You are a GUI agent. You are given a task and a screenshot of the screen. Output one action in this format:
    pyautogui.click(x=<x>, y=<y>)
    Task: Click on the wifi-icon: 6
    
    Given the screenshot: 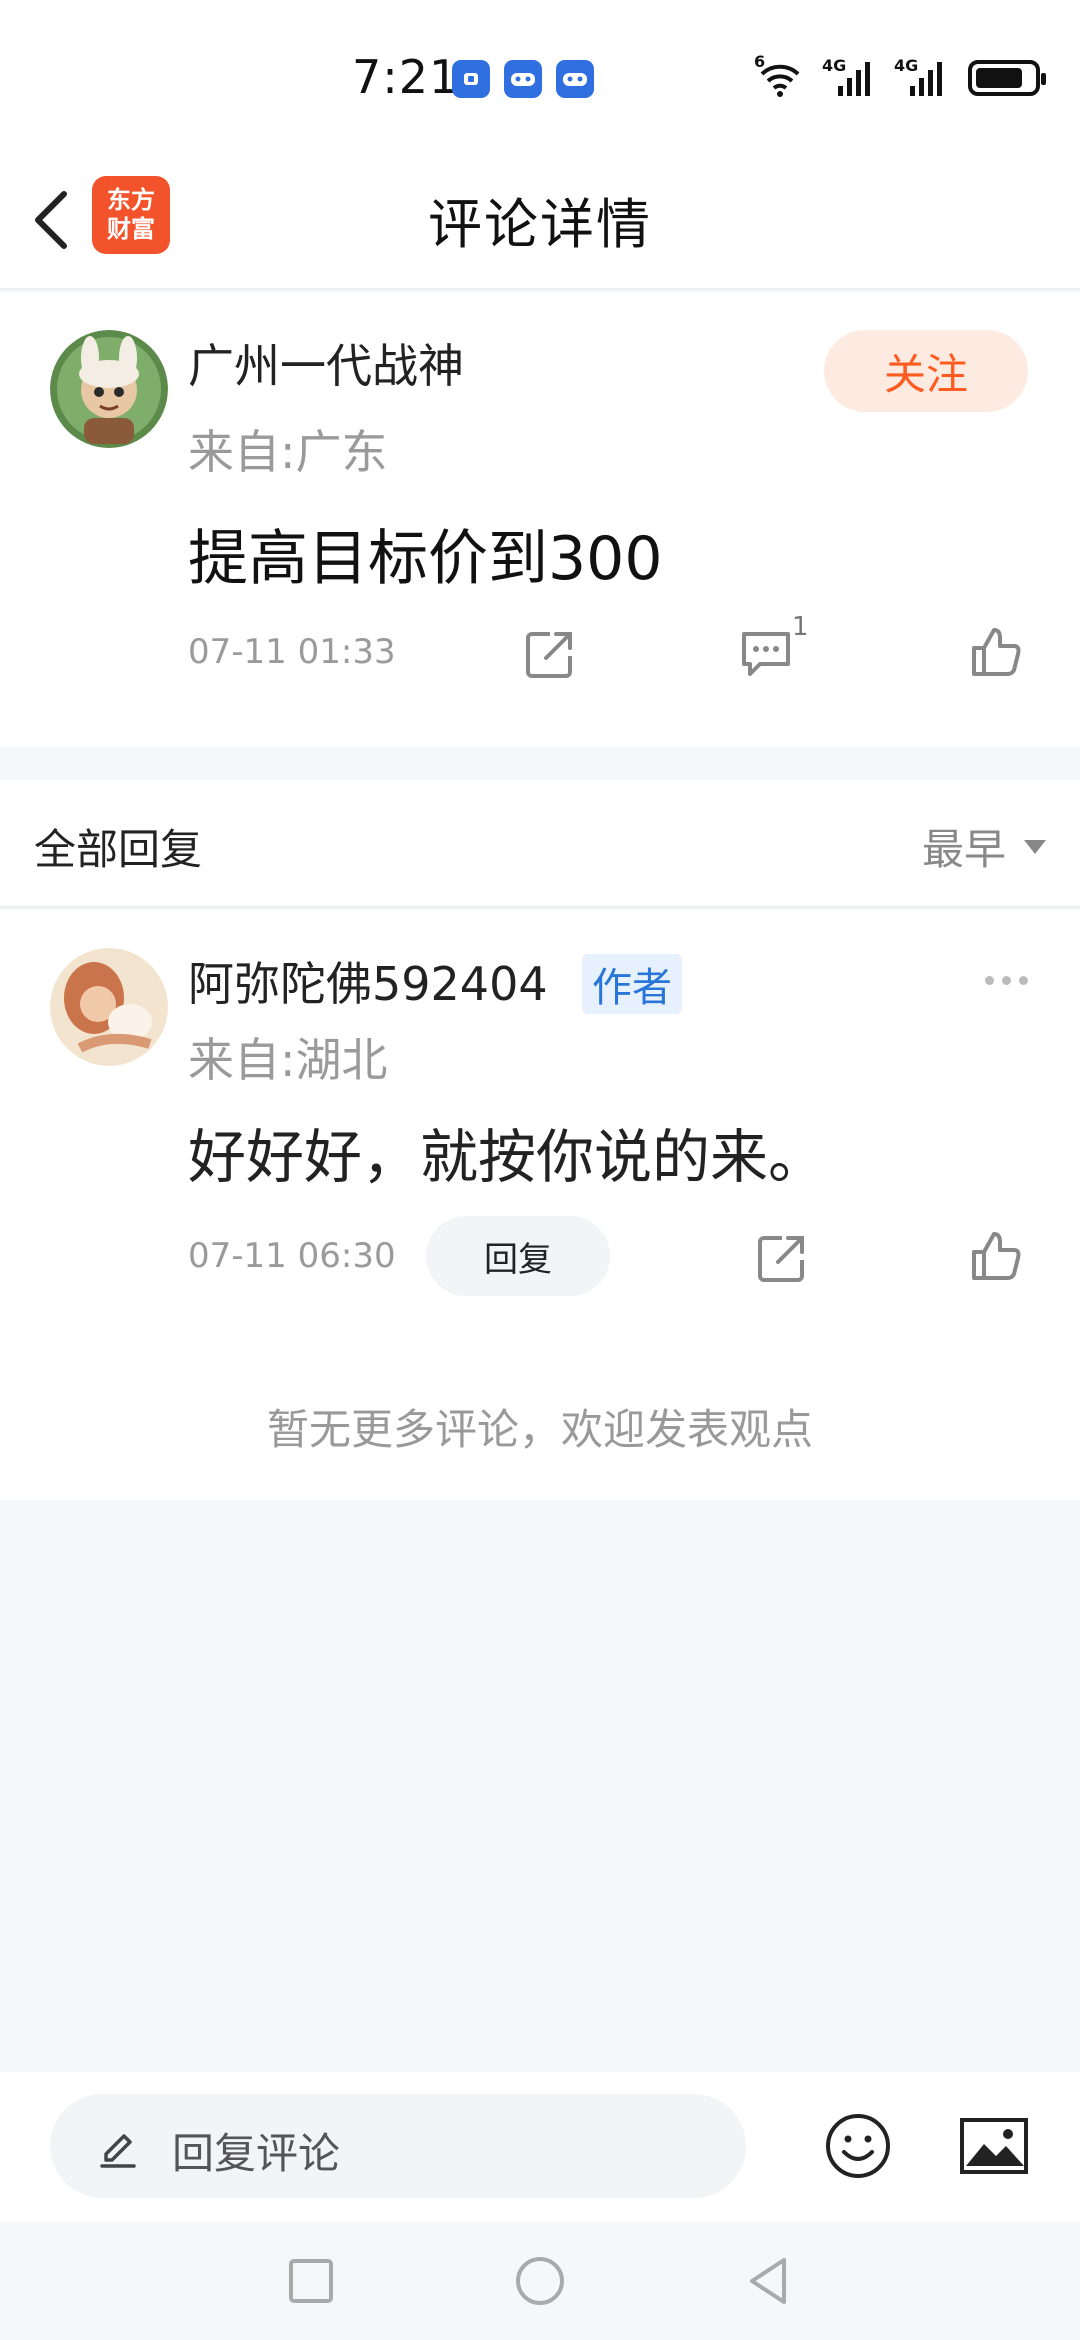 What is the action you would take?
    pyautogui.click(x=780, y=75)
    